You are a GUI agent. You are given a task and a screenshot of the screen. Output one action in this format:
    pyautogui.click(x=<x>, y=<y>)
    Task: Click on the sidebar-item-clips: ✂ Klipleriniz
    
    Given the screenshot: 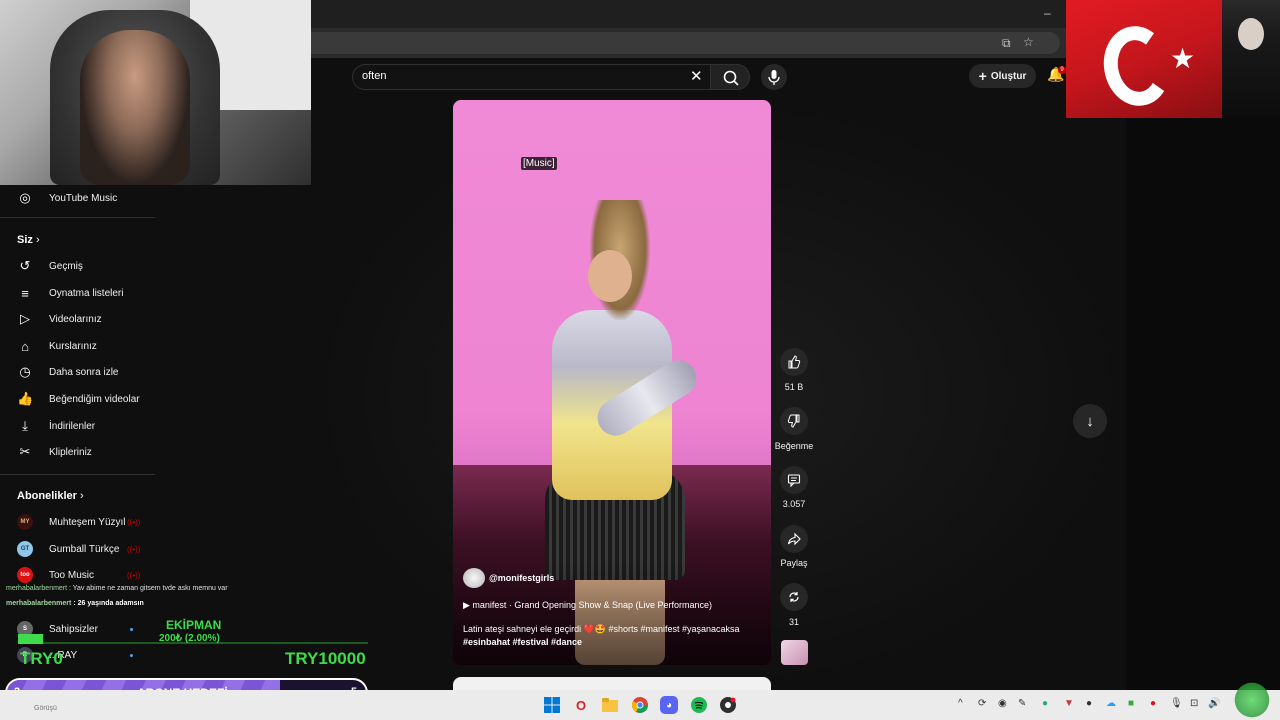 What is the action you would take?
    pyautogui.click(x=77, y=452)
    